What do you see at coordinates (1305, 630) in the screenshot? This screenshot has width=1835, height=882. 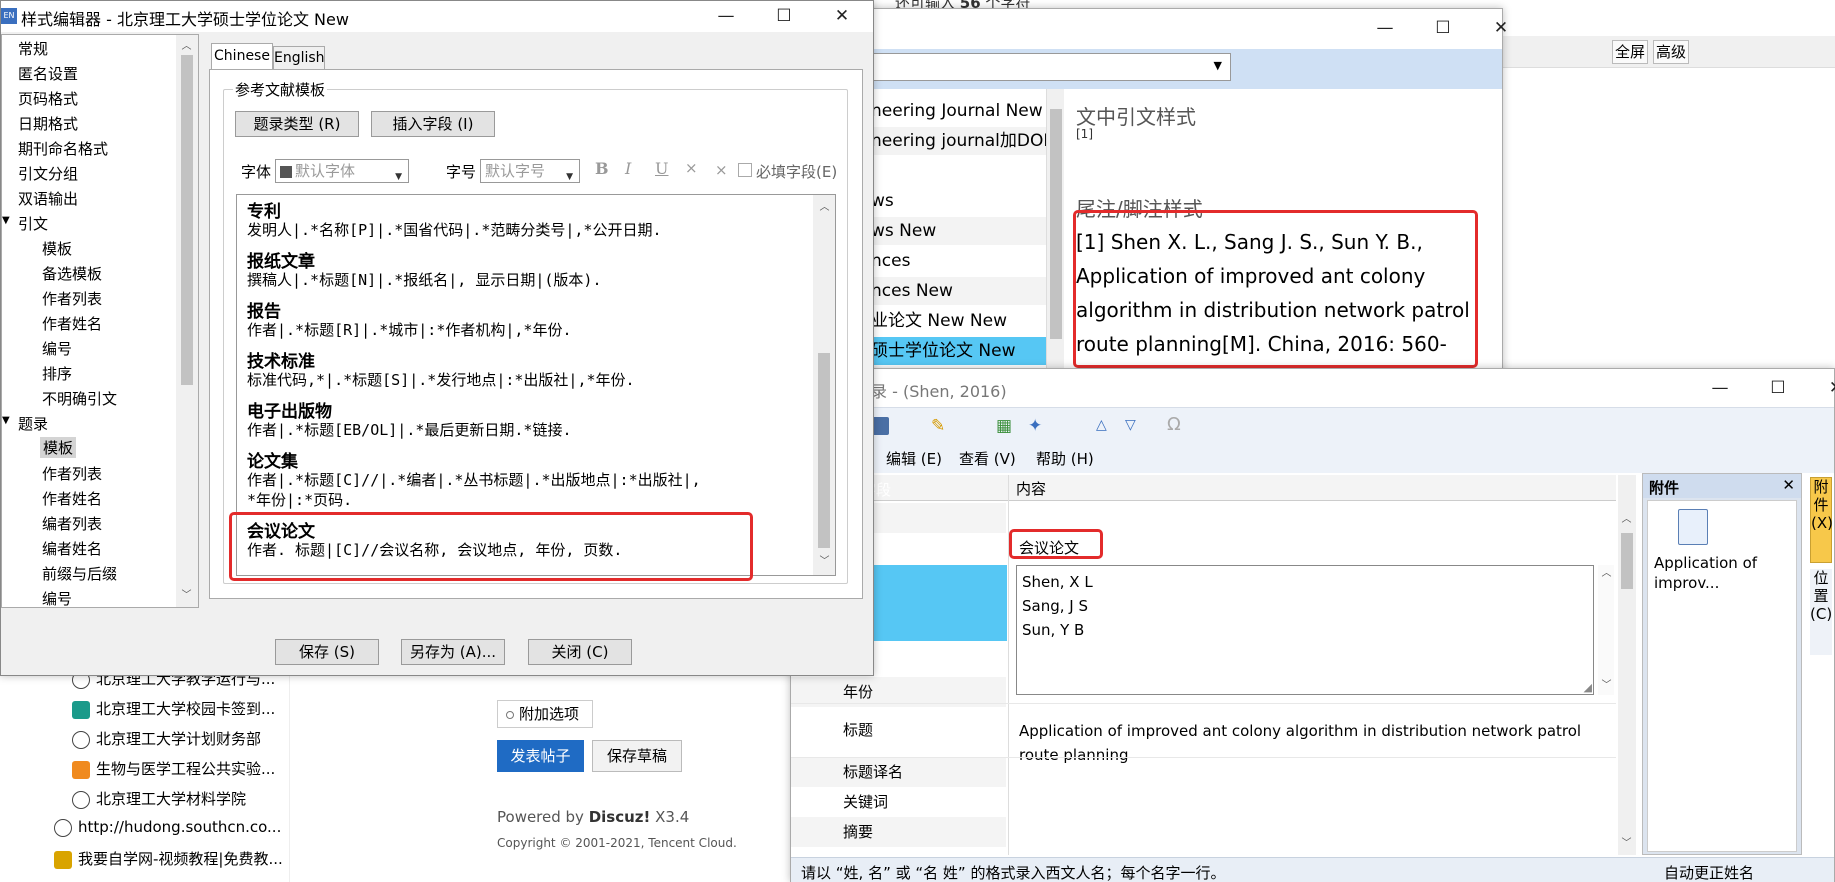 I see `authors-field: Shen, X L Sang, J S Sun, Y B ◢` at bounding box center [1305, 630].